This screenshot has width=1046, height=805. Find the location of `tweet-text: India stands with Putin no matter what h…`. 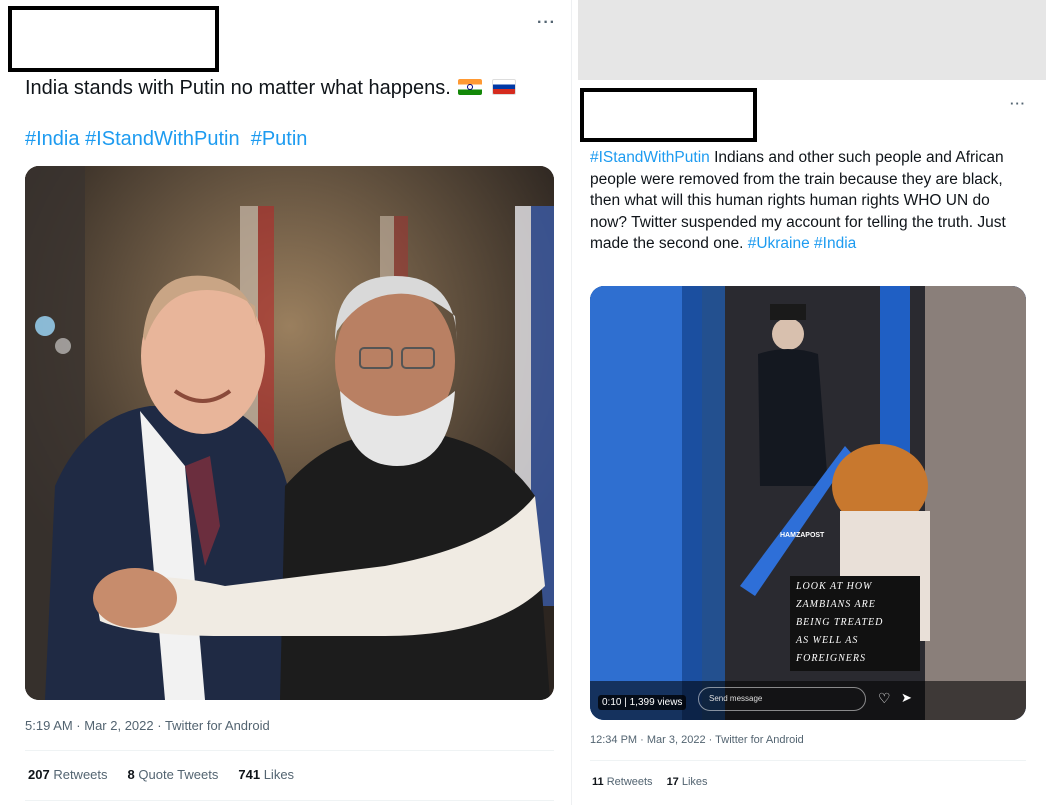

tweet-text: India stands with Putin no matter what h… is located at coordinates (270, 88).